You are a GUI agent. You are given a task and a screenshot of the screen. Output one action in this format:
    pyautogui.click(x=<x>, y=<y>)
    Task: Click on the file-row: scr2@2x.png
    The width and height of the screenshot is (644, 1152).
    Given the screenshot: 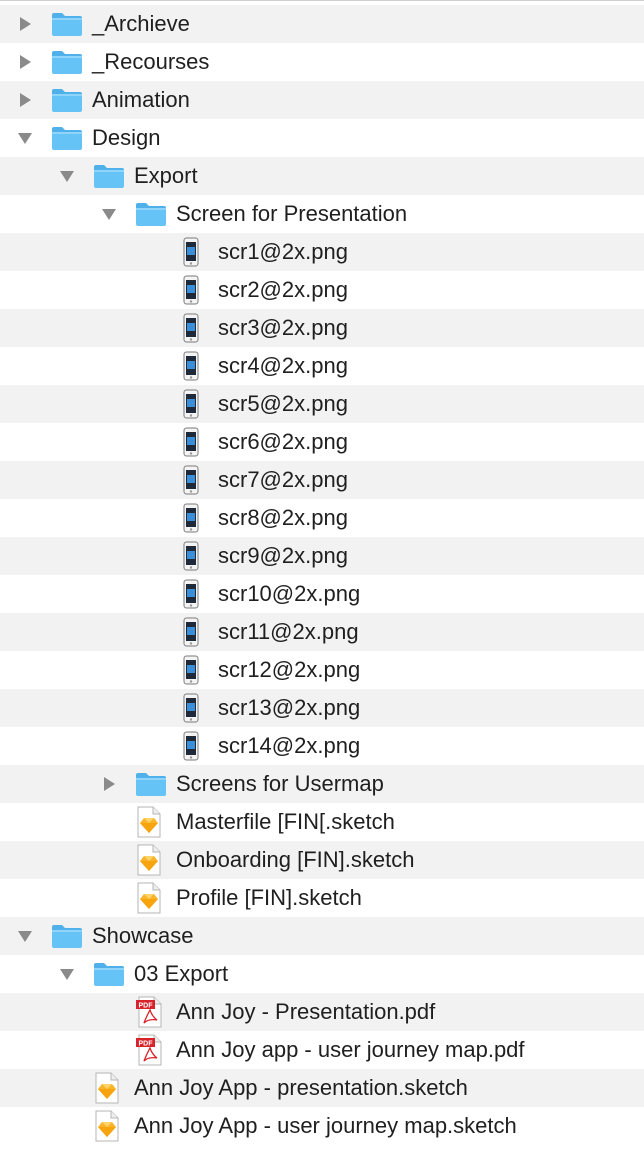 What is the action you would take?
    pyautogui.click(x=322, y=290)
    